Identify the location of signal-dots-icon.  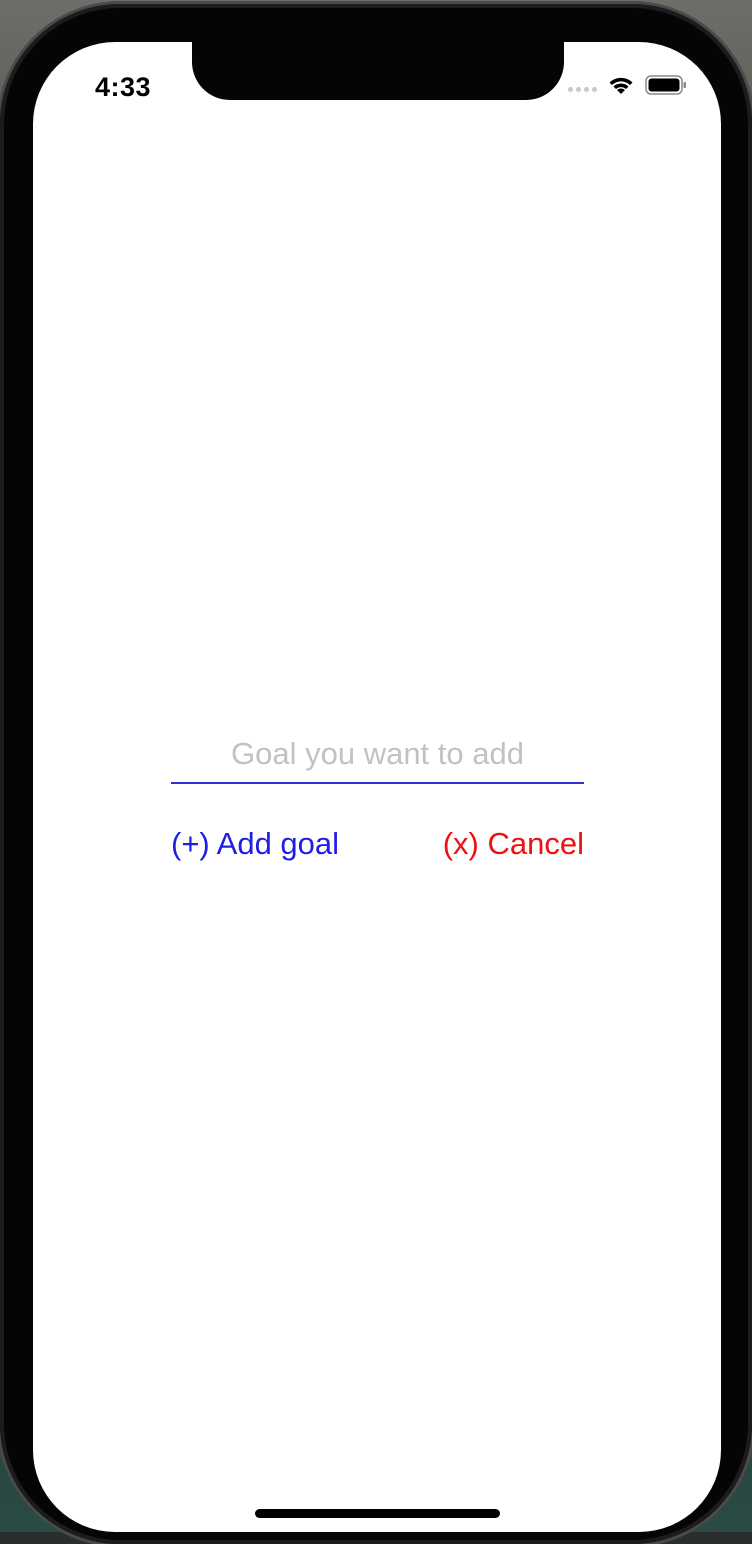
(582, 89).